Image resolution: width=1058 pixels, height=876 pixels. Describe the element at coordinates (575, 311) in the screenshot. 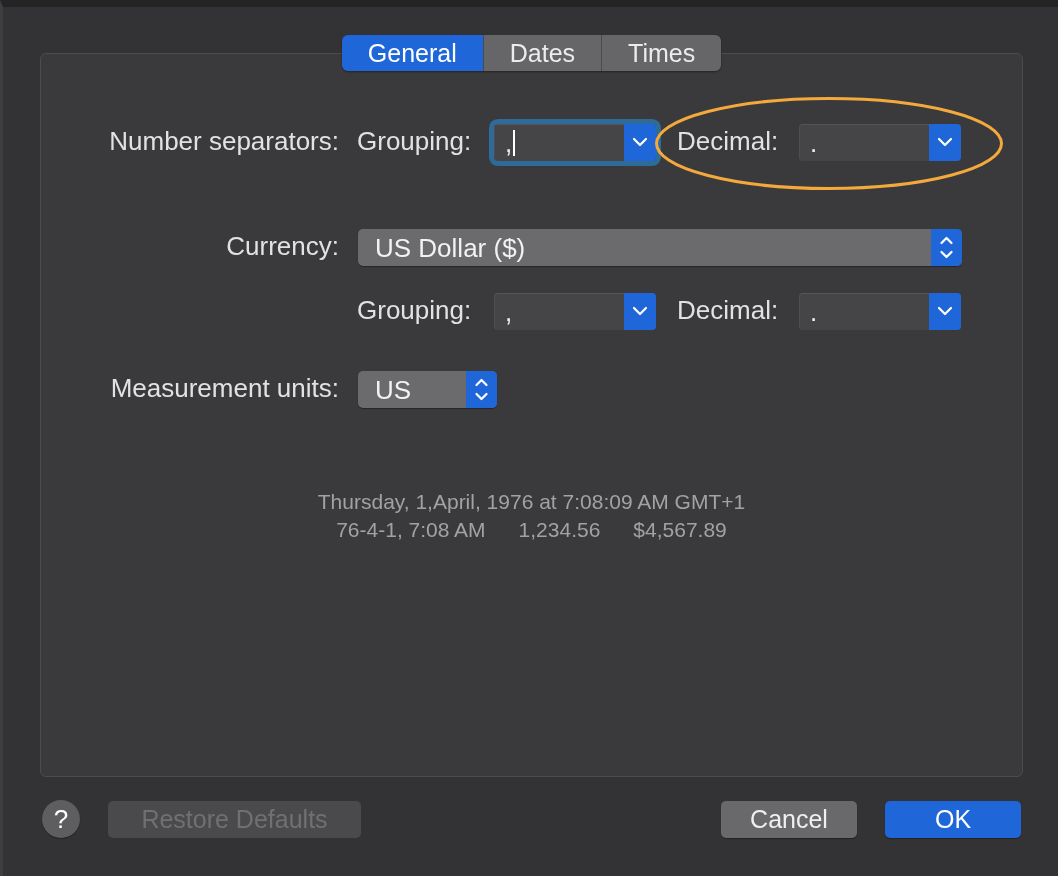

I see `grouping-combo-box: ,` at that location.